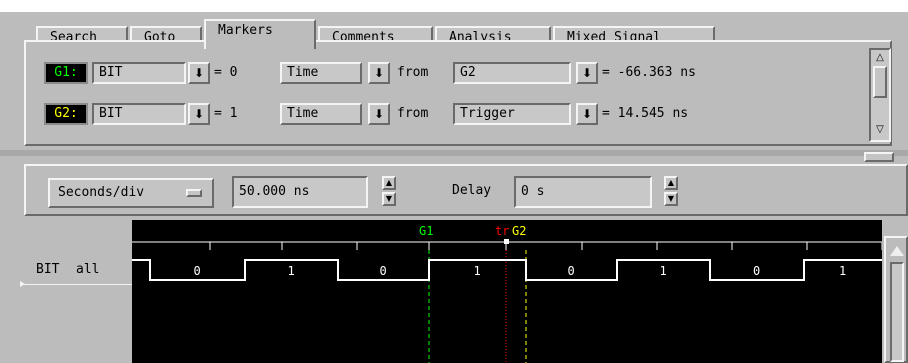 This screenshot has height=363, width=908. Describe the element at coordinates (879, 157) in the screenshot. I see `splitter-handle` at that location.